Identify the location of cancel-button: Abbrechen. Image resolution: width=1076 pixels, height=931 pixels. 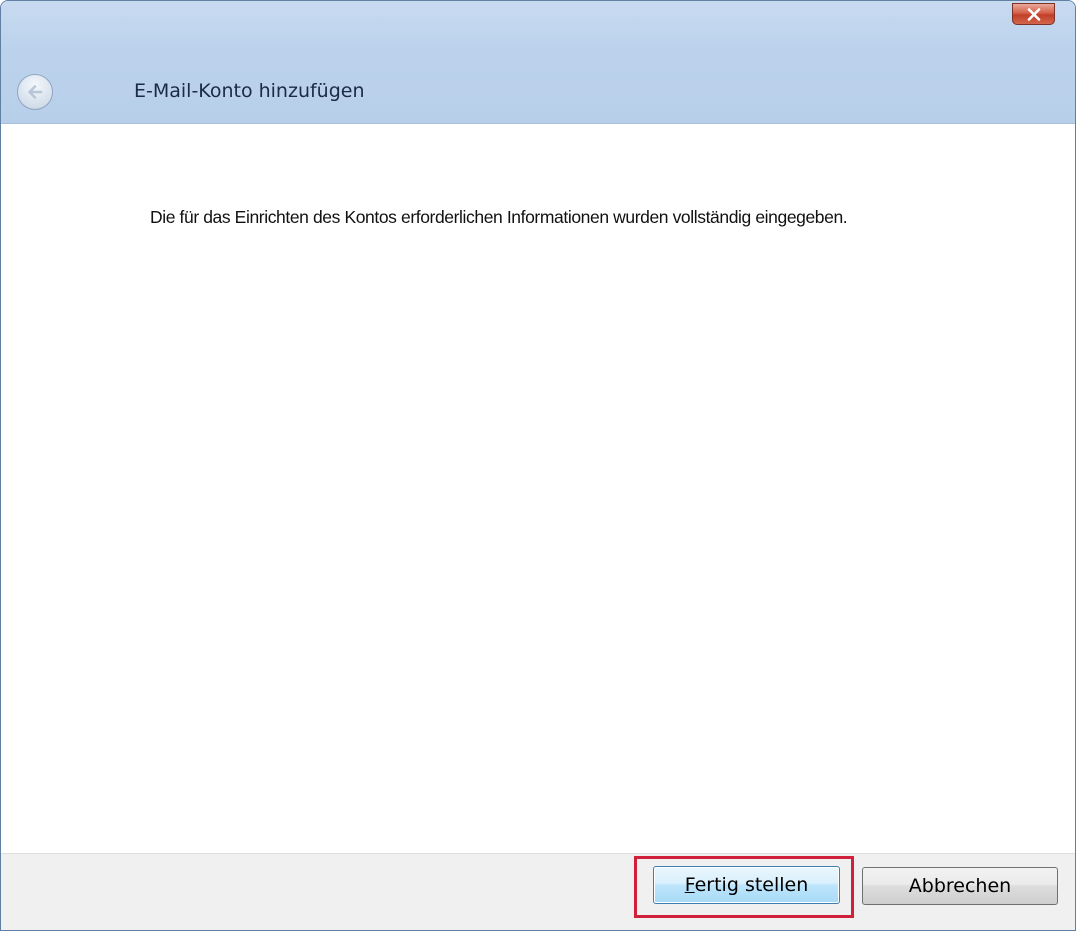
(960, 886).